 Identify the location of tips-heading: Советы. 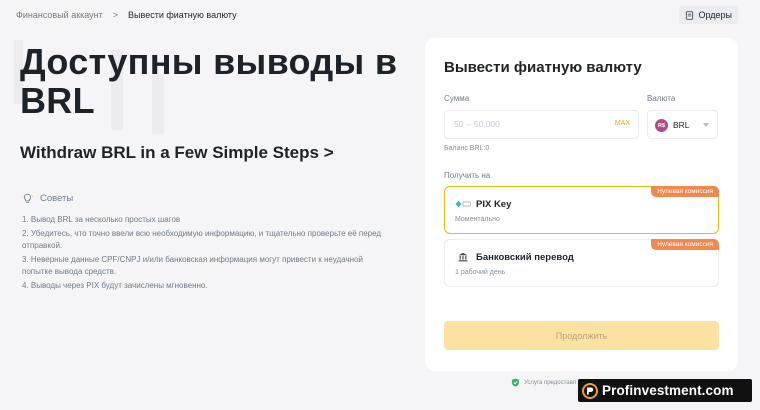
(47, 198).